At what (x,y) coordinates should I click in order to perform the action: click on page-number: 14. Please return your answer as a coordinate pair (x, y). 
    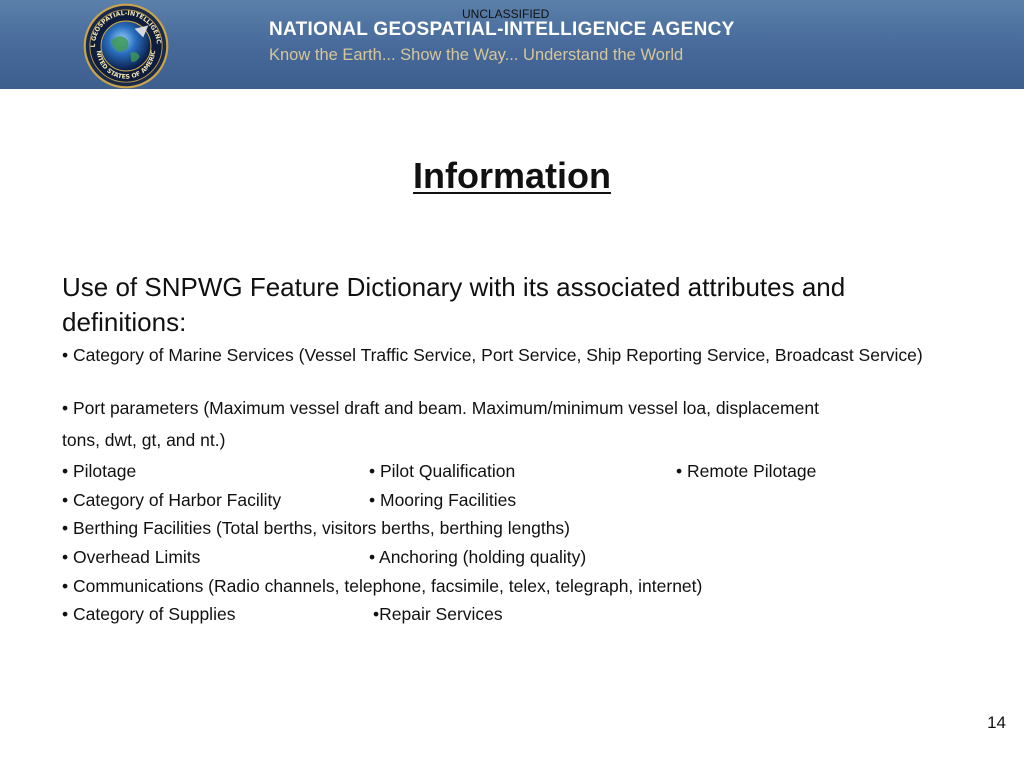
    Looking at the image, I should click on (996, 722).